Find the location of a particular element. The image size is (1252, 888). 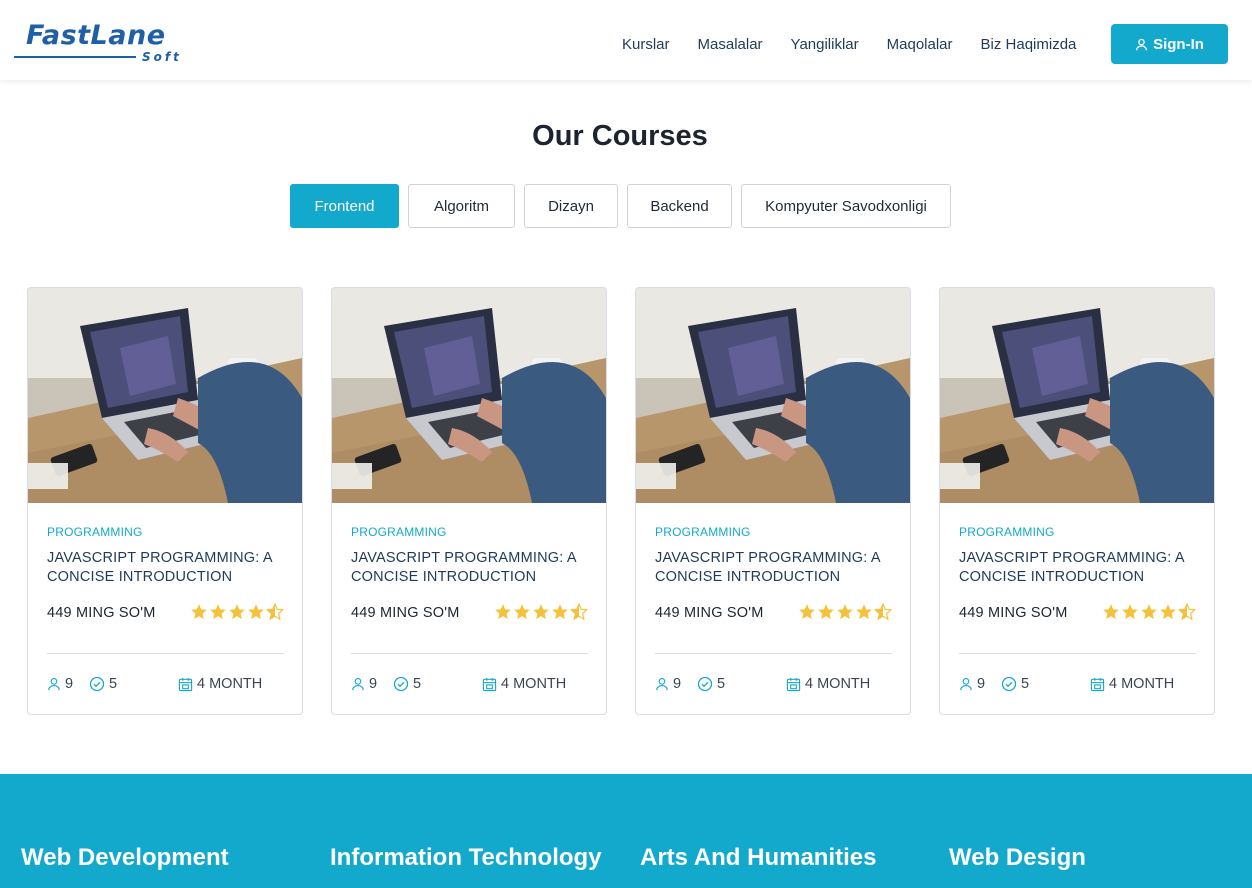

brand-name: FastLane is located at coordinates (96, 35).